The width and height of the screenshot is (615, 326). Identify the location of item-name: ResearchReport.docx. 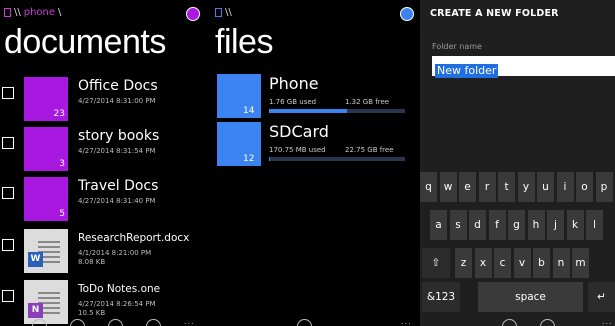
(134, 238).